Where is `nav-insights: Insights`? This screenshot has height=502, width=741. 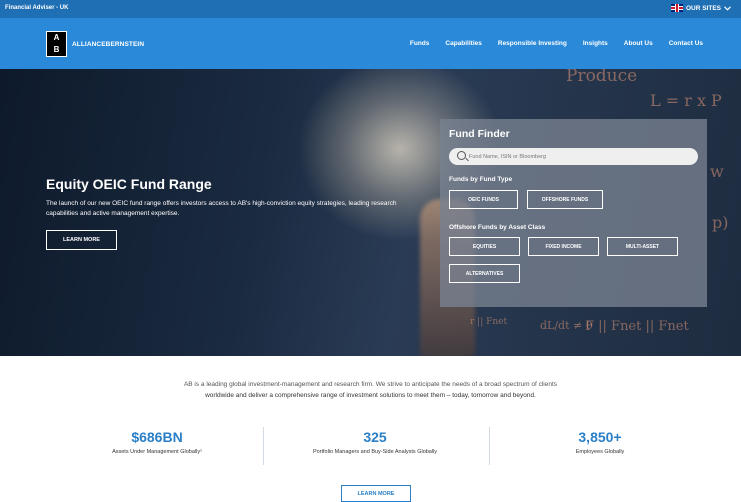 nav-insights: Insights is located at coordinates (595, 43).